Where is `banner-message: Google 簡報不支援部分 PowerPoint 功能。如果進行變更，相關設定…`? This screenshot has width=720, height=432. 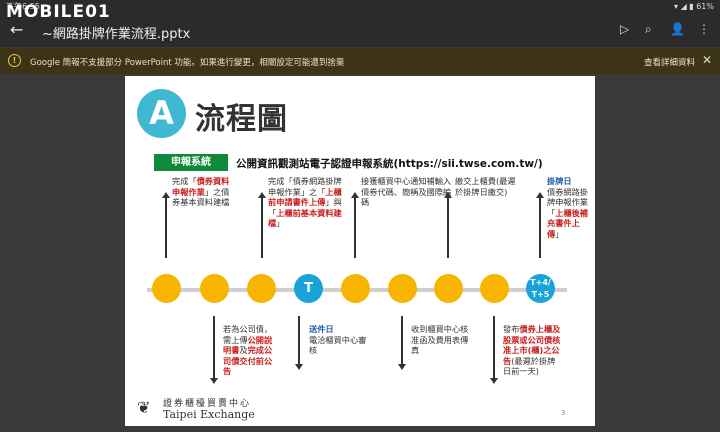
banner-message: Google 簡報不支援部分 PowerPoint 功能。如果進行變更，相關設定… is located at coordinates (187, 63).